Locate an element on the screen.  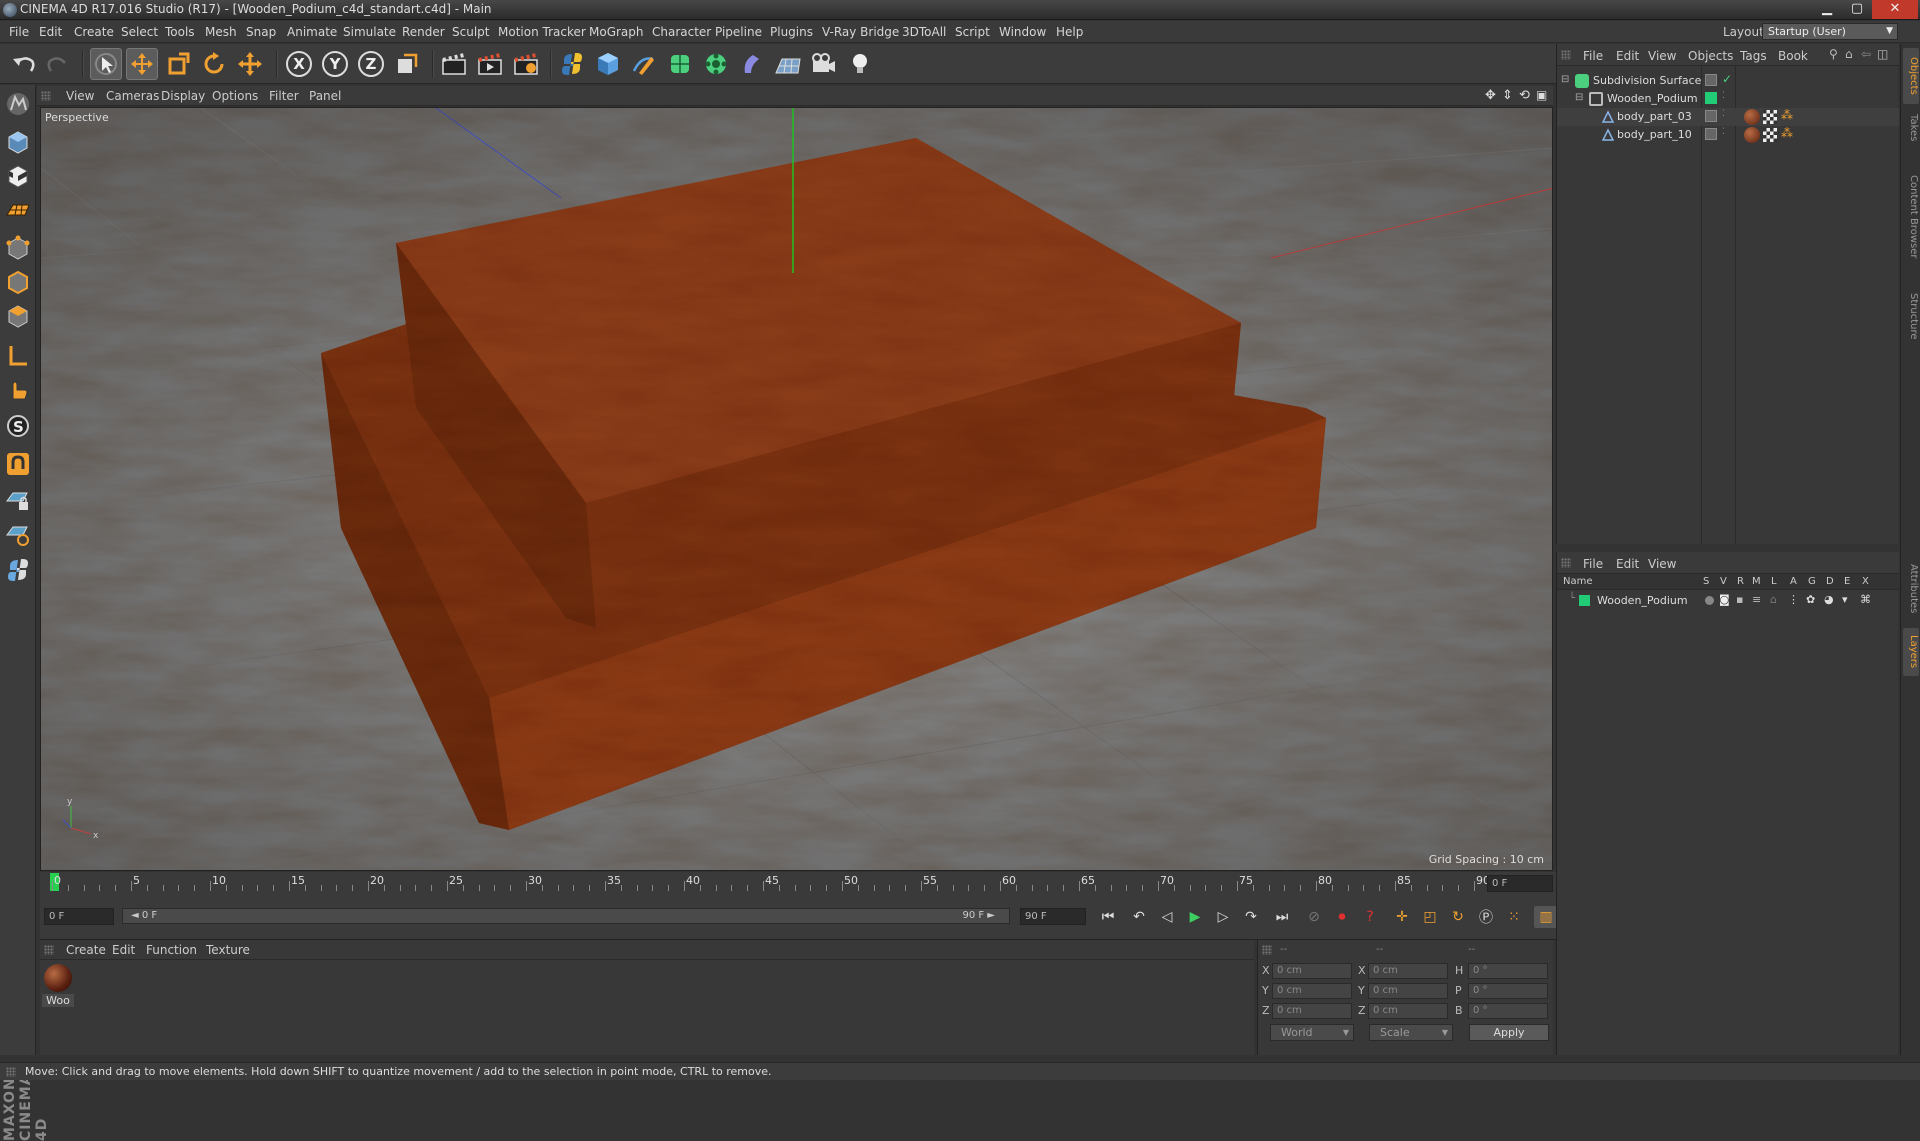
menu-simulate: Simulate is located at coordinates (369, 32).